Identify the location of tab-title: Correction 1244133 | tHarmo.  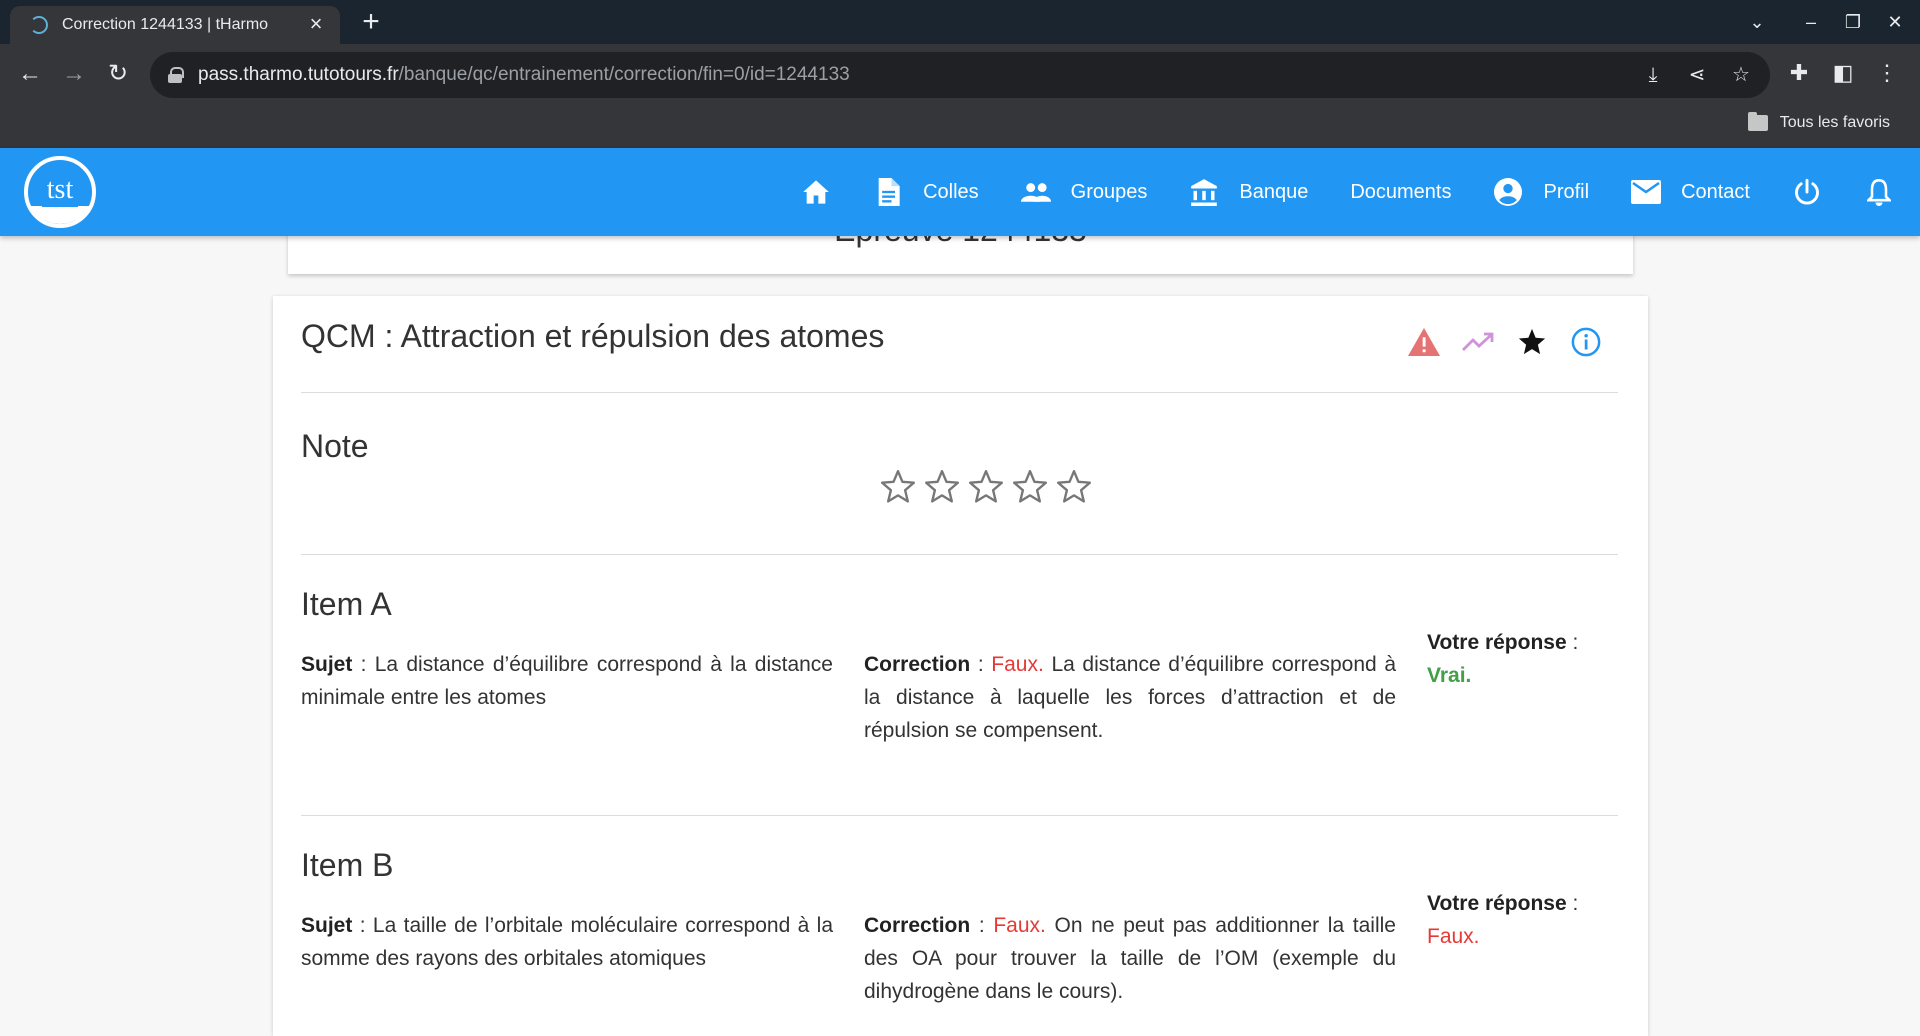
(165, 24).